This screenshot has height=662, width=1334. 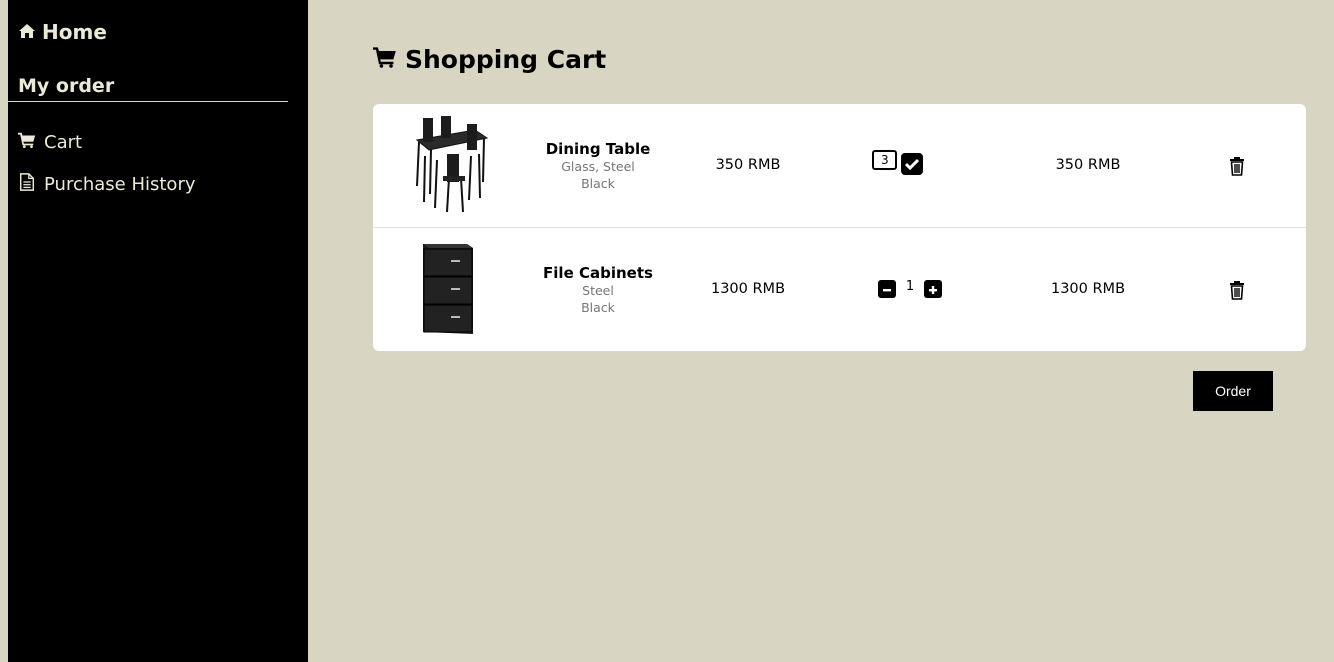 What do you see at coordinates (884, 160) in the screenshot?
I see `quantity-input` at bounding box center [884, 160].